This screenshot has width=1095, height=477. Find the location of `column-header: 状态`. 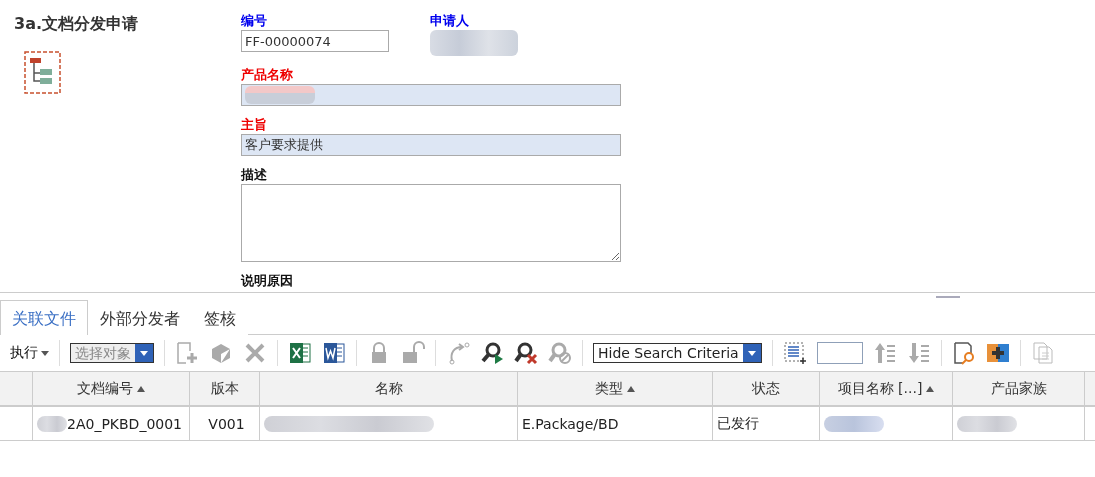

column-header: 状态 is located at coordinates (766, 388).